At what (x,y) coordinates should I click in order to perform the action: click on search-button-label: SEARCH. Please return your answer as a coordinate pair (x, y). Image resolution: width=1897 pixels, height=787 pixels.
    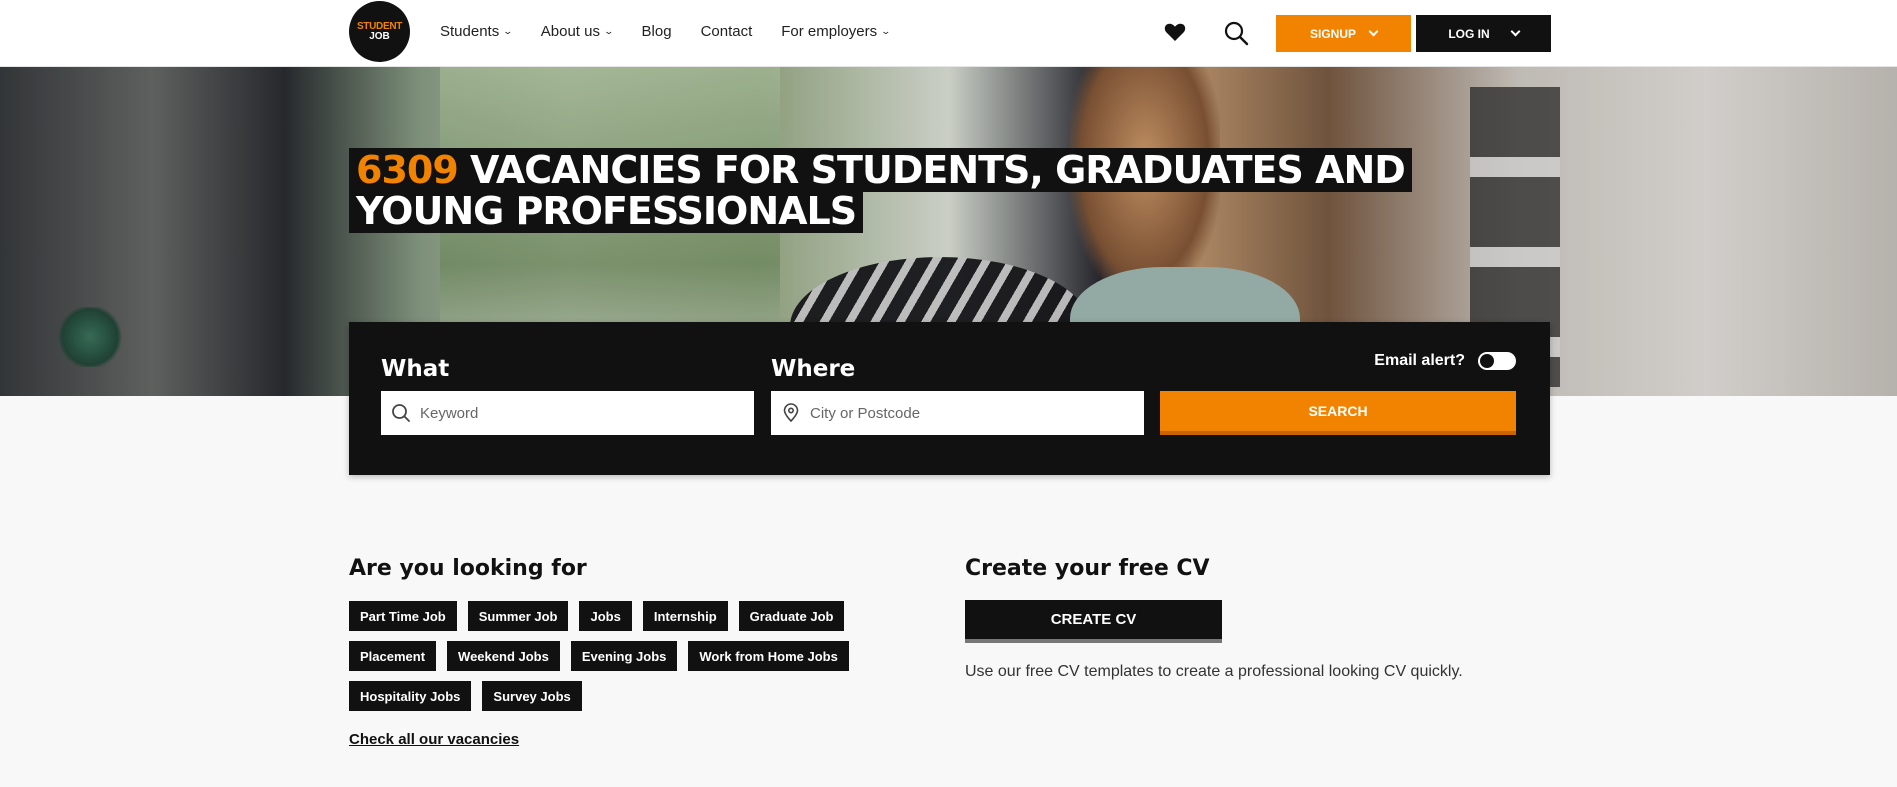
    Looking at the image, I should click on (1338, 411).